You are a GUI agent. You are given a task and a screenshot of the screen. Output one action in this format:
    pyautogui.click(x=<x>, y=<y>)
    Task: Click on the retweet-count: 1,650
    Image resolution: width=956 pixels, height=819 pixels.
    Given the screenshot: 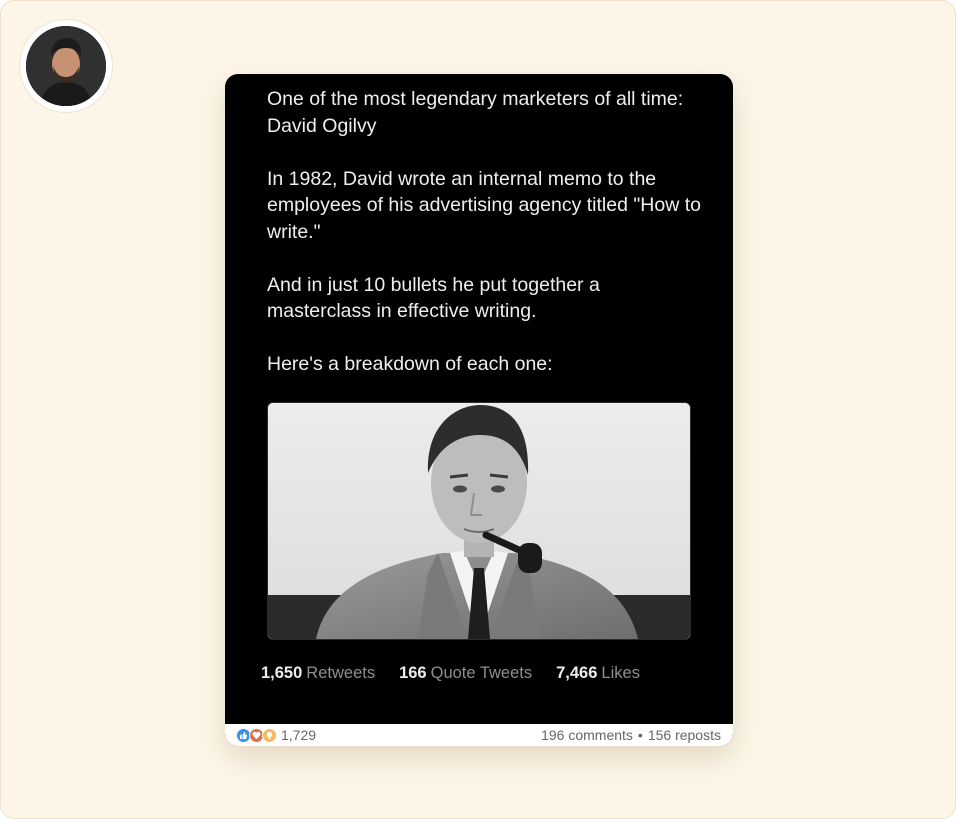 What is the action you would take?
    pyautogui.click(x=282, y=673)
    